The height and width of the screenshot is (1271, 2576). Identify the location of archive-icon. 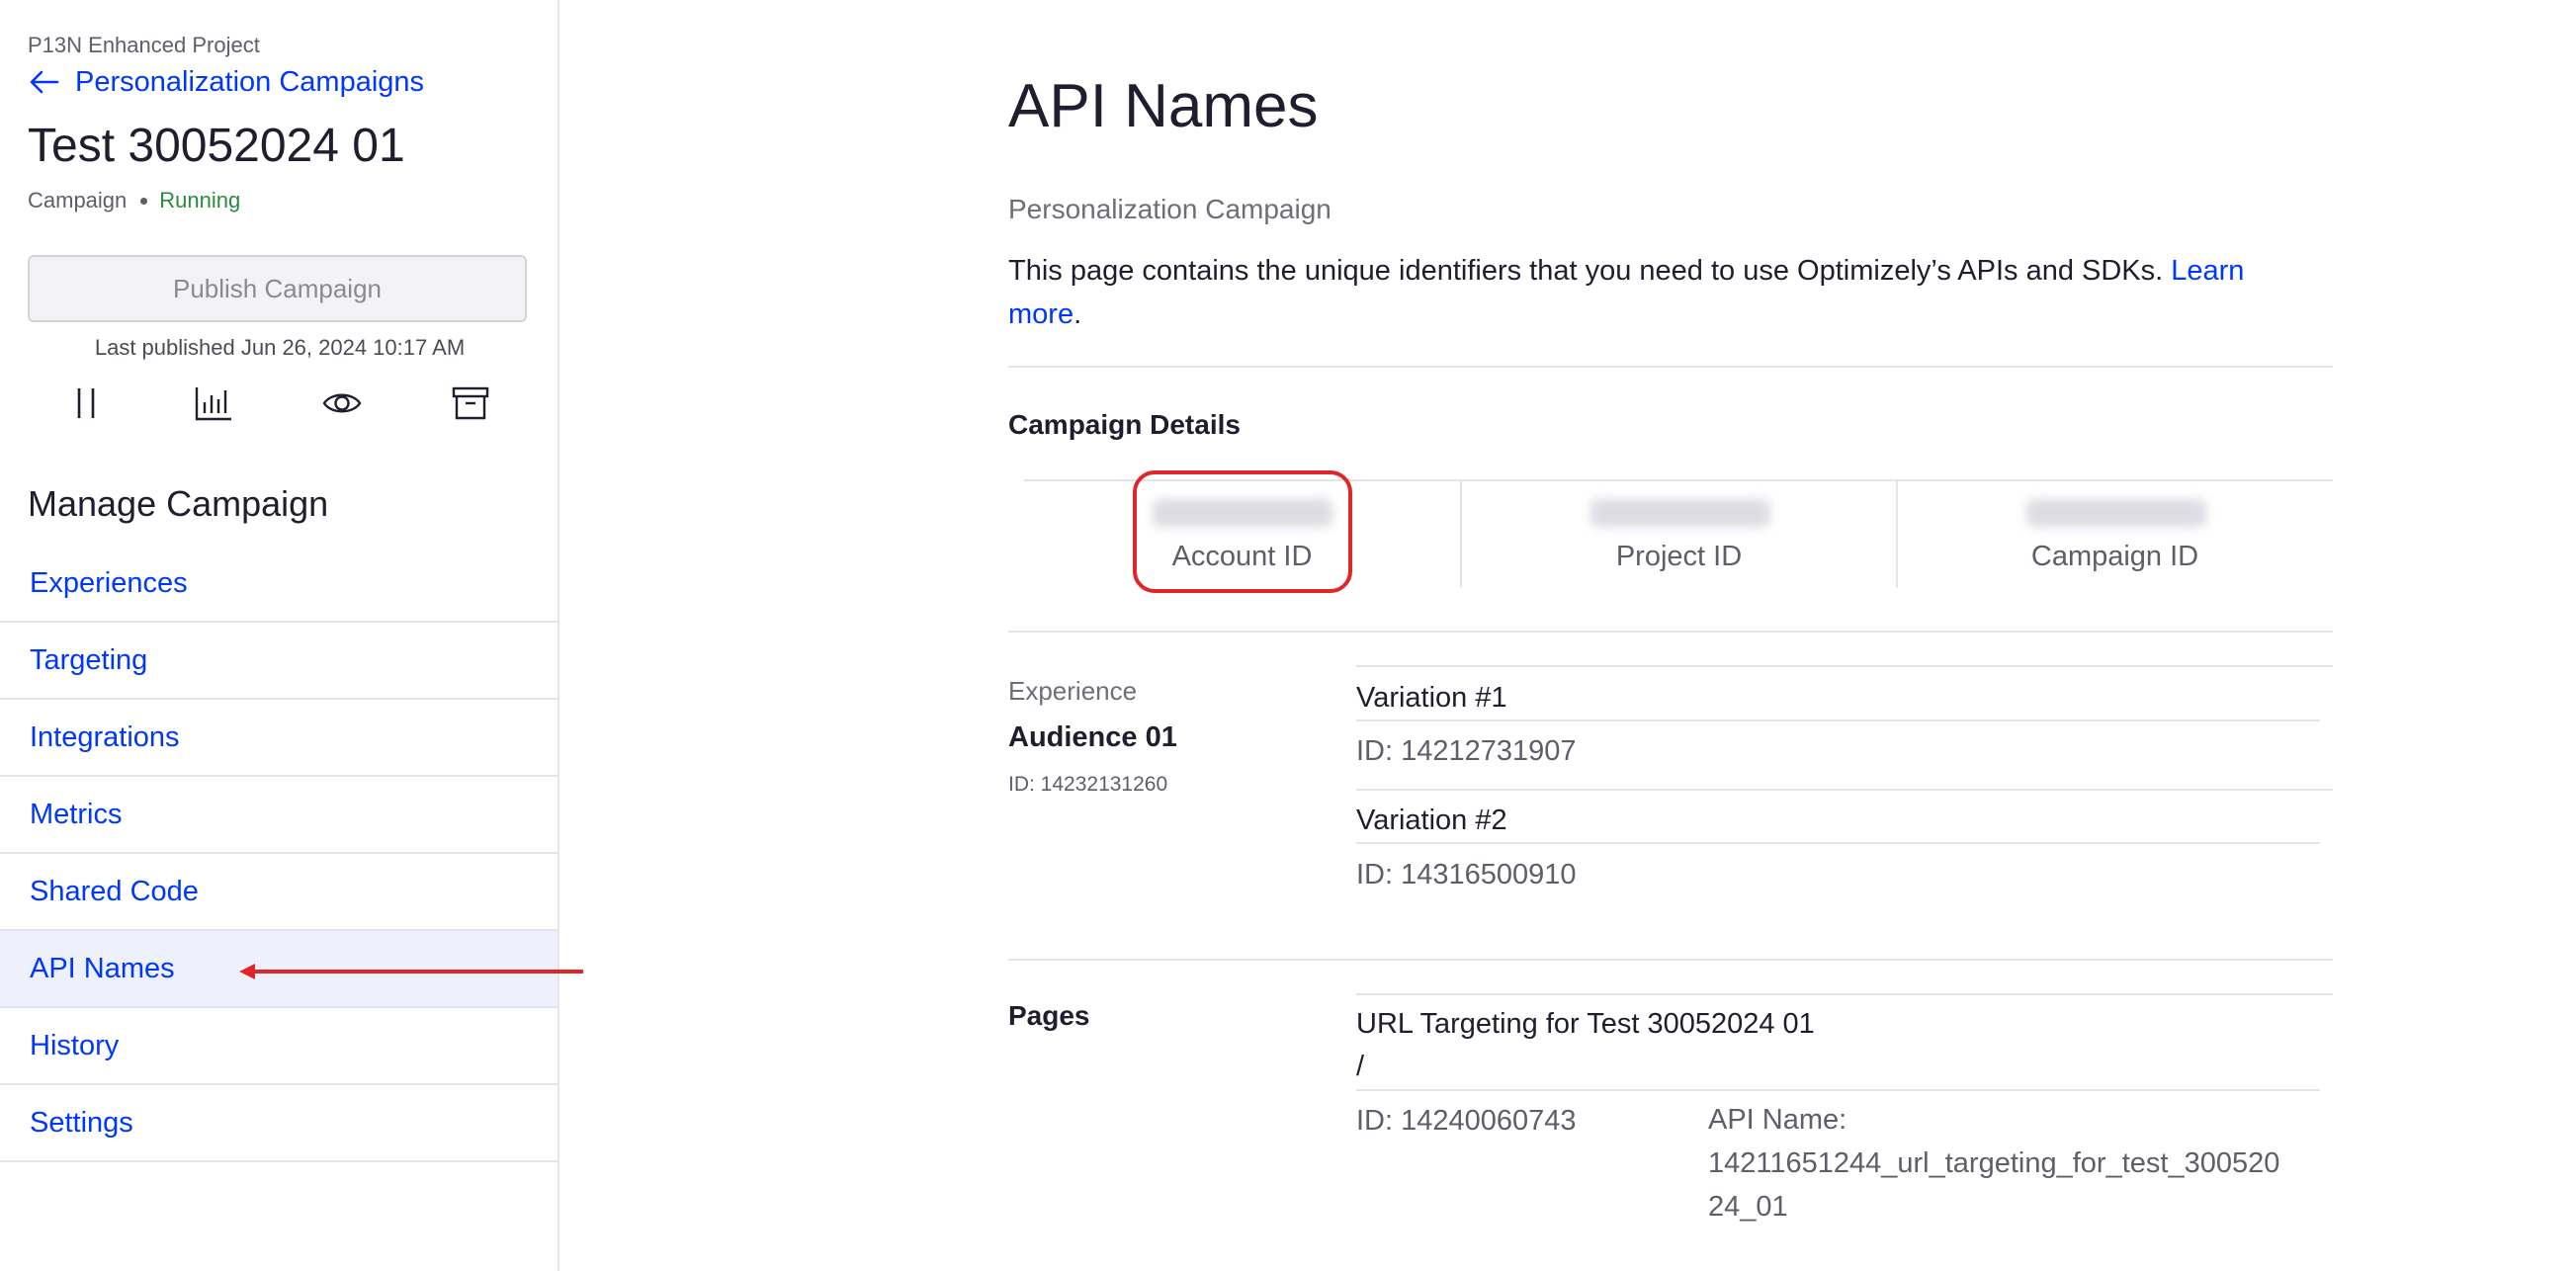
(470, 403).